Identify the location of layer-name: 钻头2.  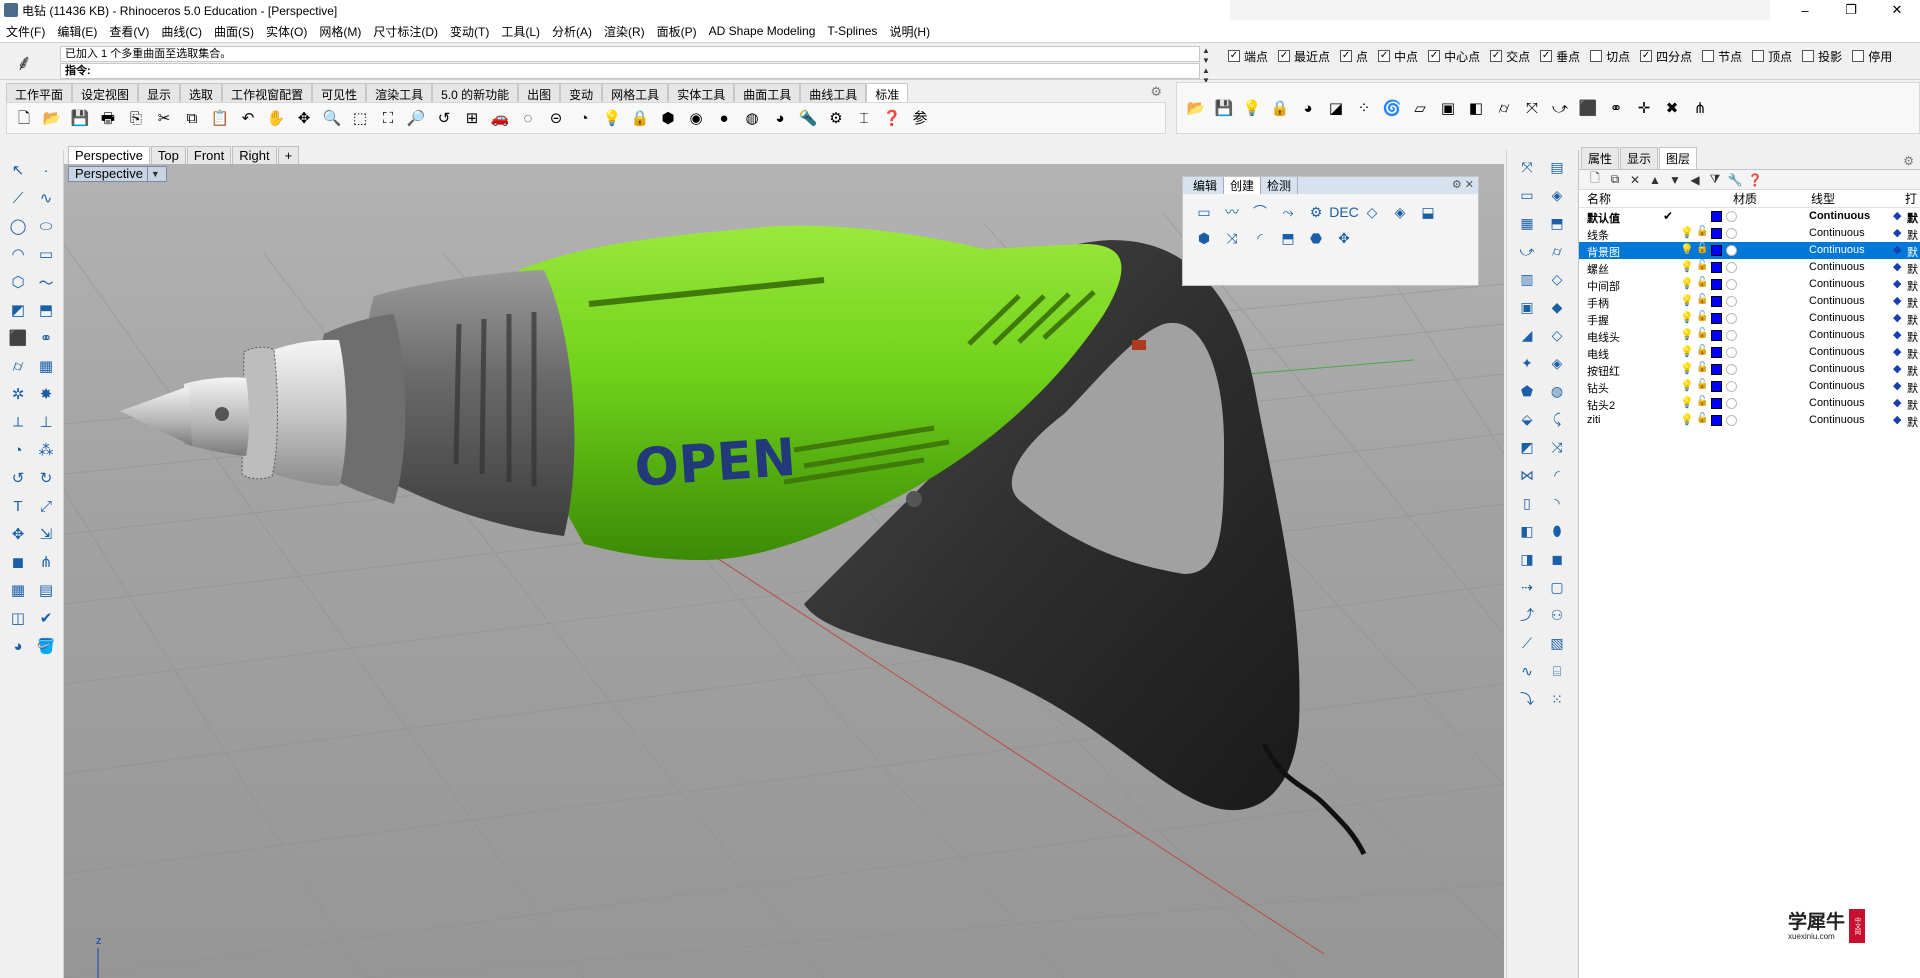
(1601, 405).